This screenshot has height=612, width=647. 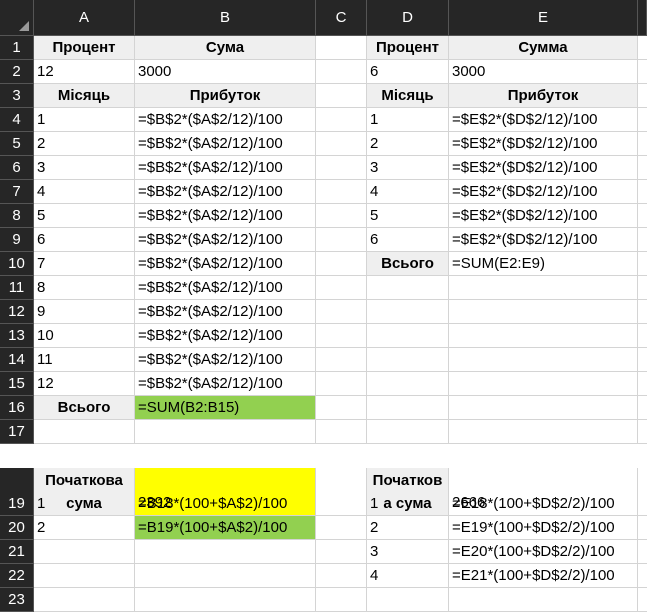 What do you see at coordinates (17, 192) in the screenshot?
I see `row-header-7: 7` at bounding box center [17, 192].